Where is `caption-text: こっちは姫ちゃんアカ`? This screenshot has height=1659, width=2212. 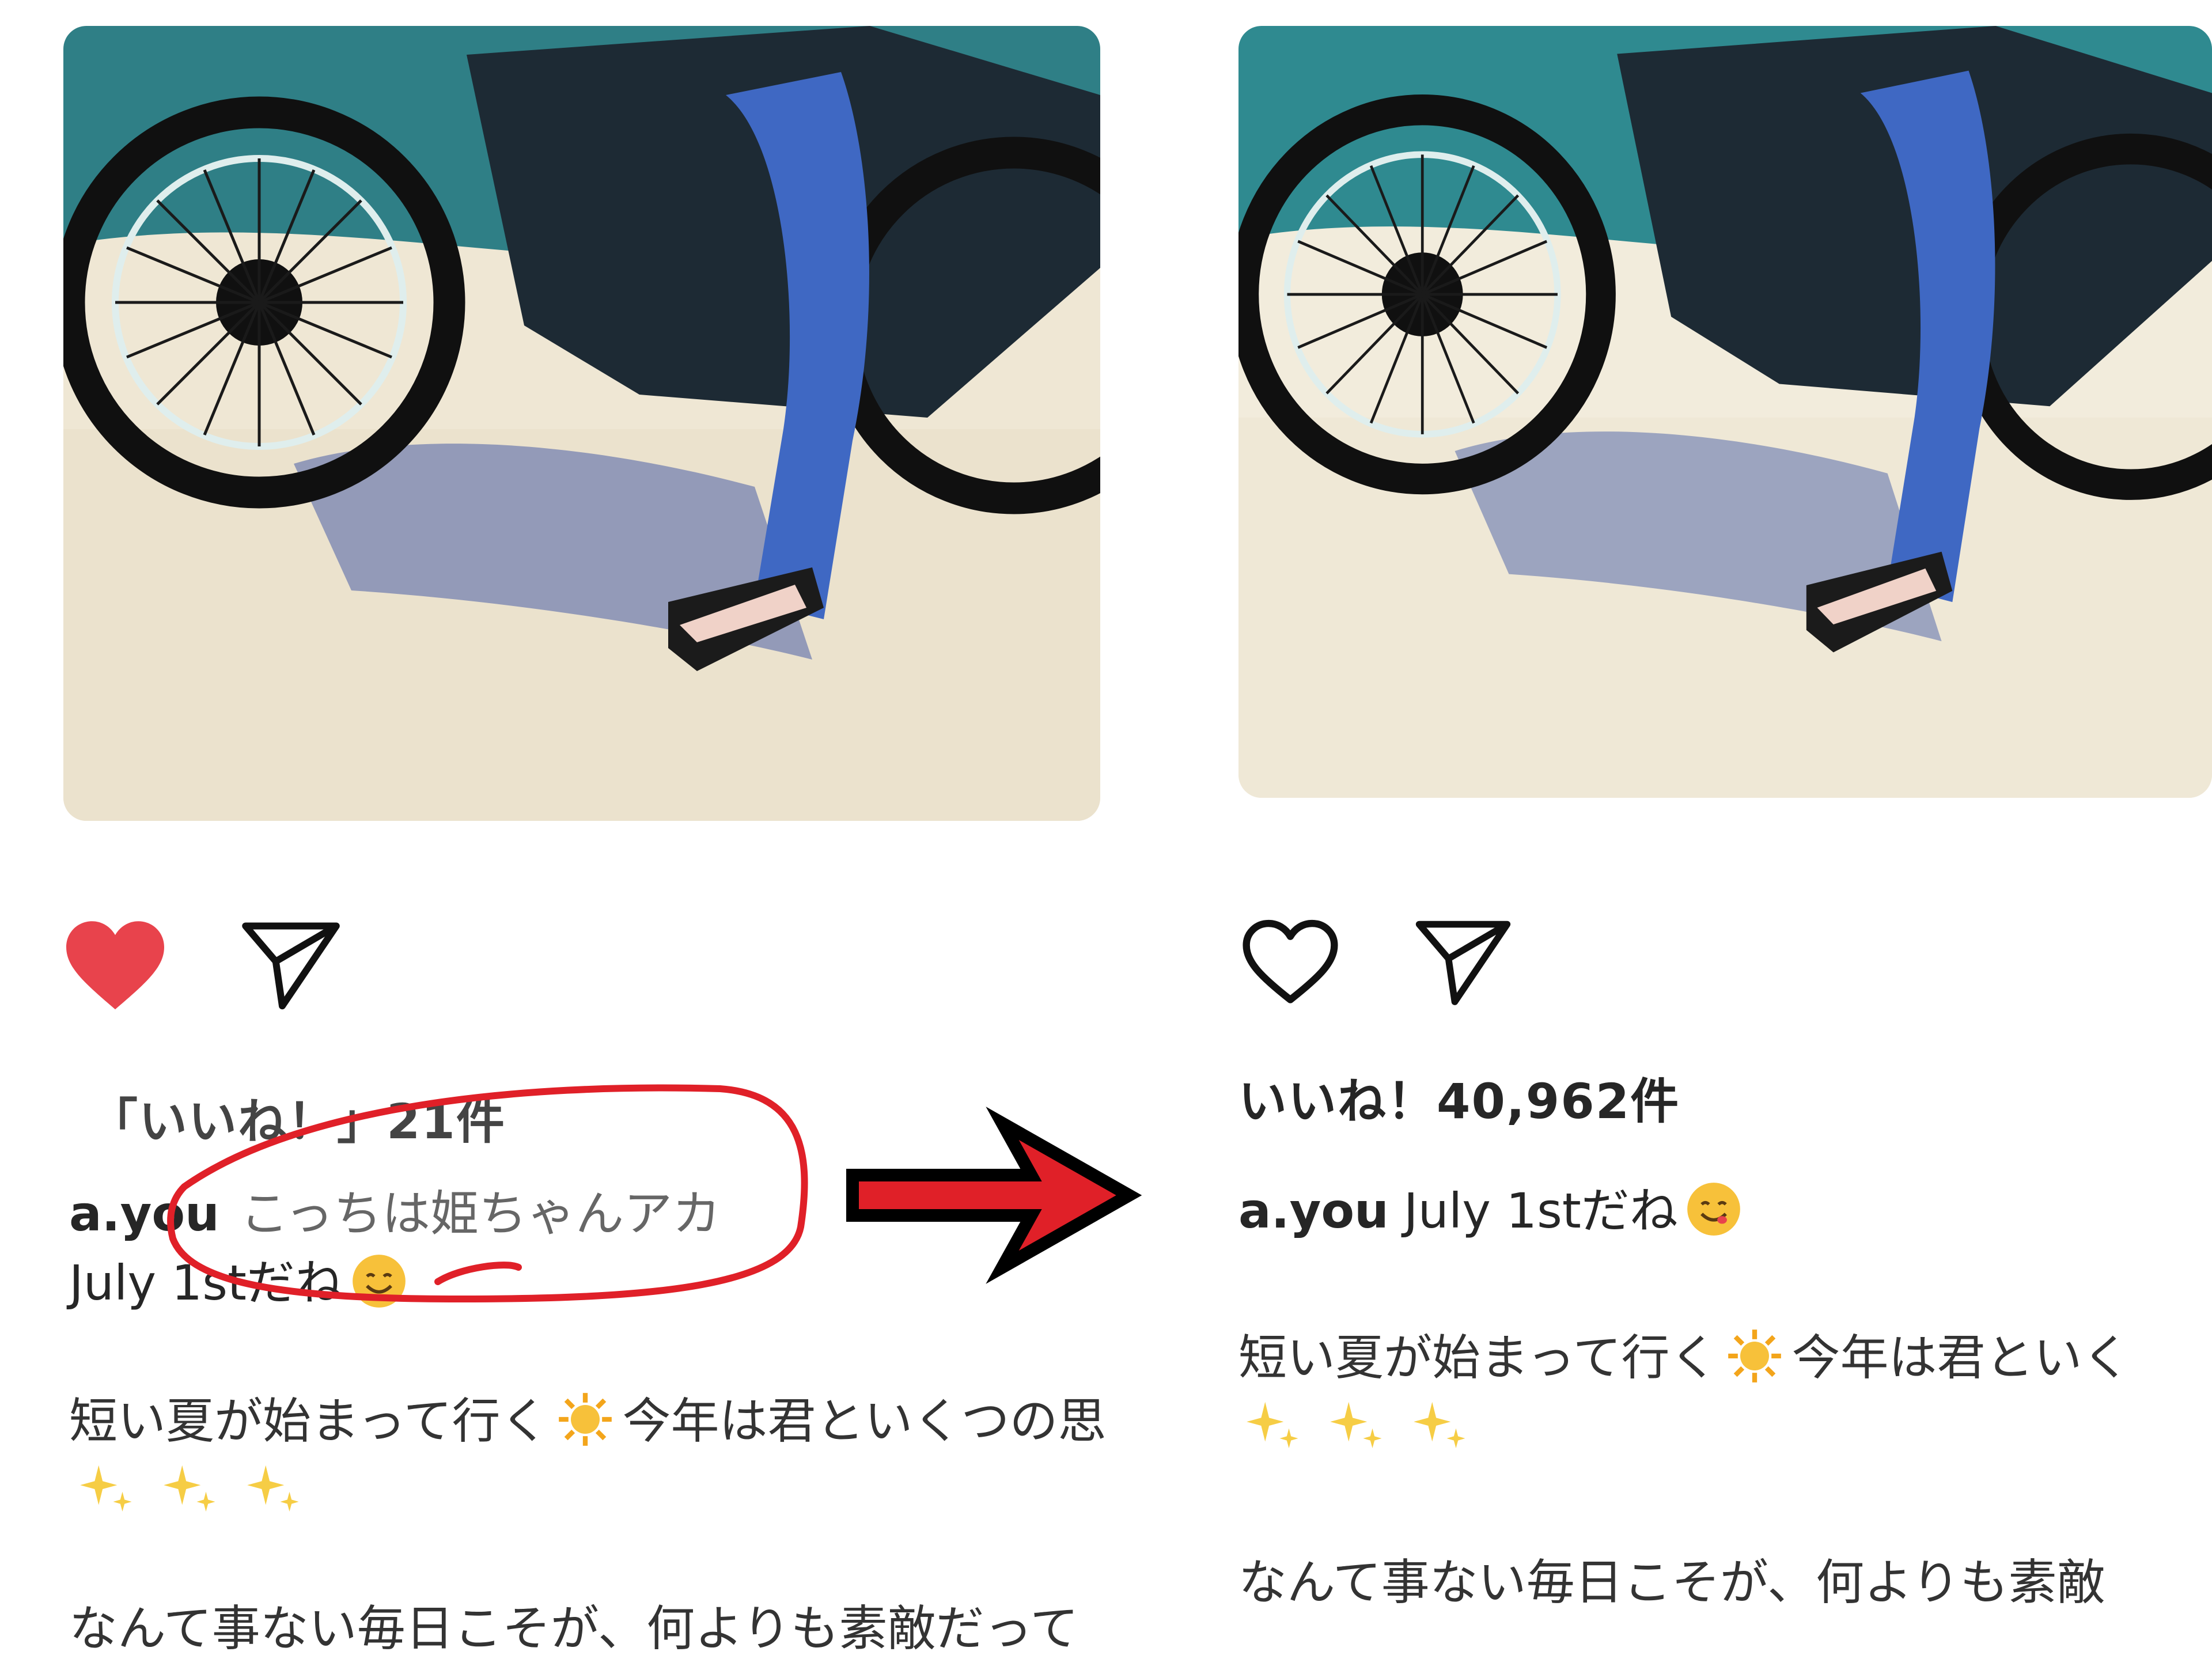 caption-text: こっちは姫ちゃんアカ is located at coordinates (480, 1213).